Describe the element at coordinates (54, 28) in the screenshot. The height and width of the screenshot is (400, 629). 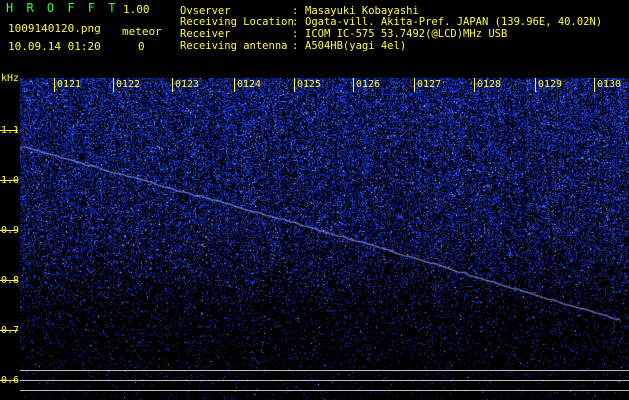
I see `file-name: 1009140120.png` at that location.